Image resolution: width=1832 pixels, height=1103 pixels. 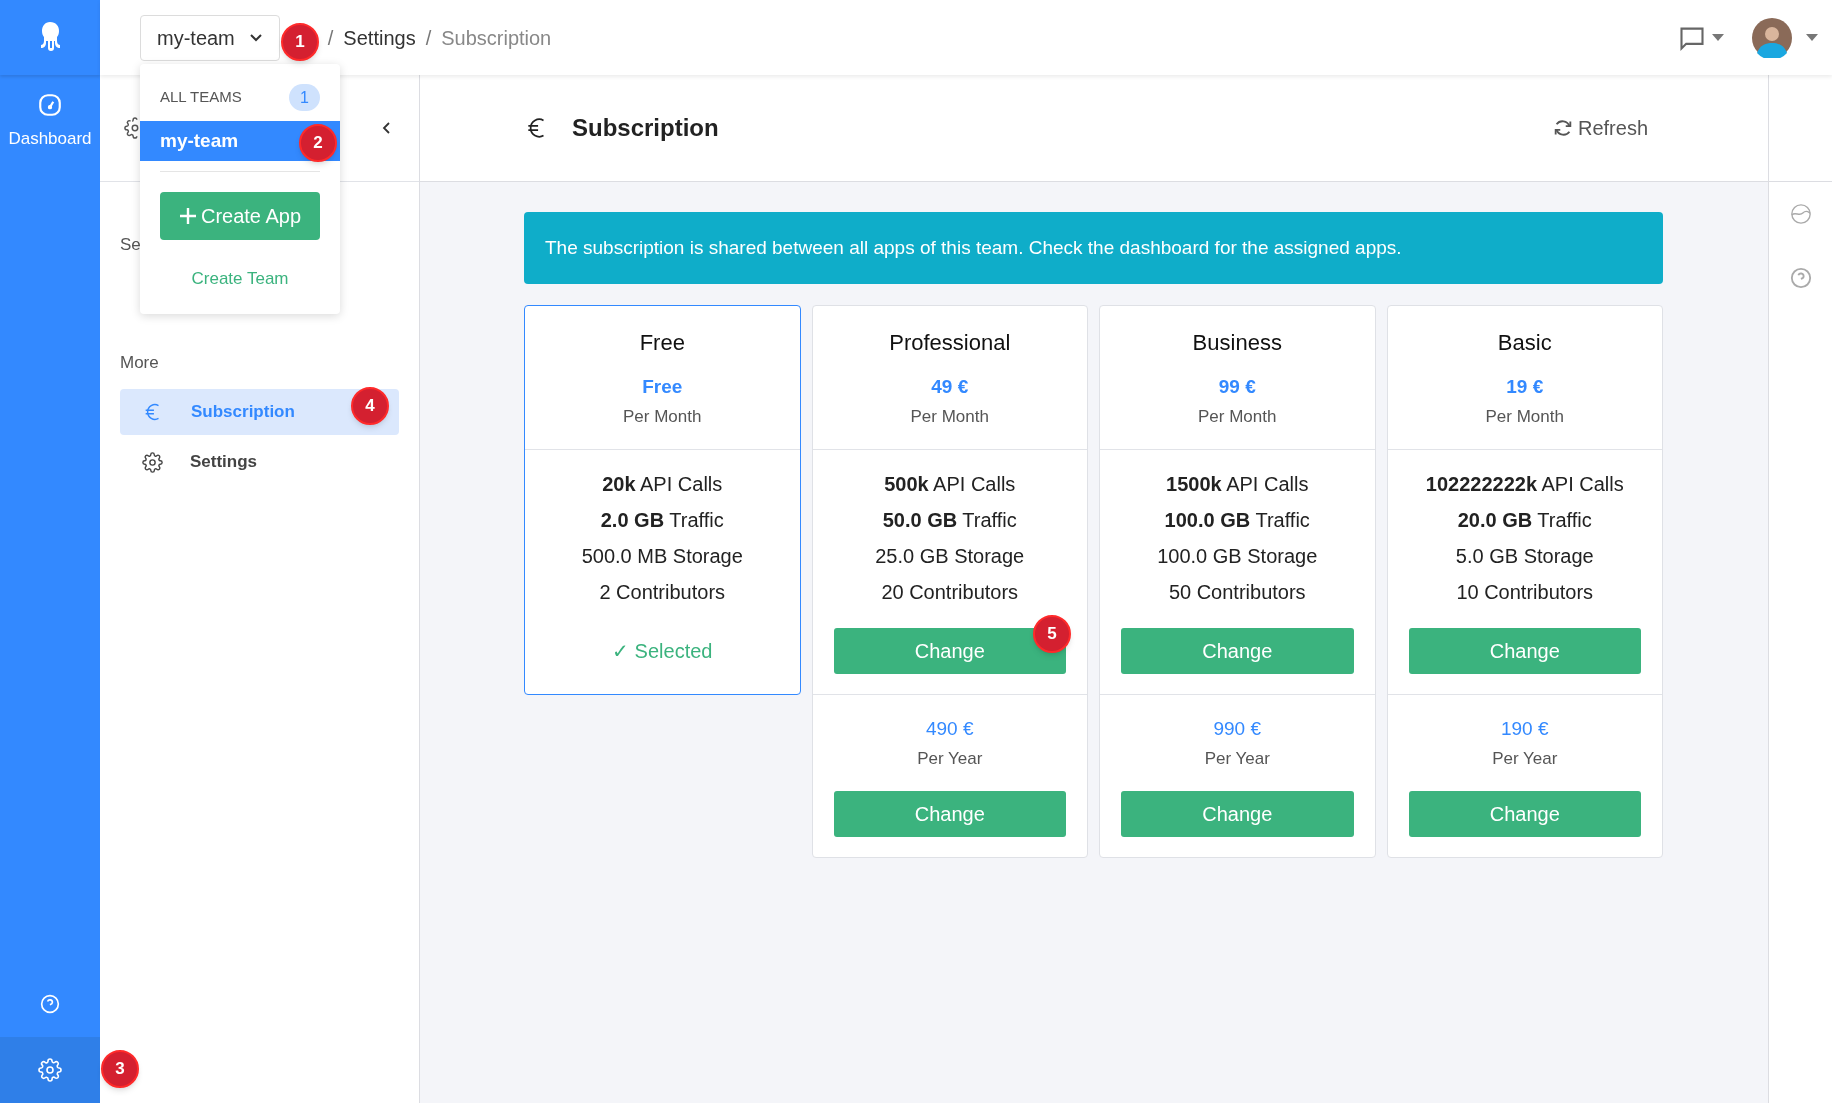 What do you see at coordinates (950, 343) in the screenshot?
I see `plan-name: Professional` at bounding box center [950, 343].